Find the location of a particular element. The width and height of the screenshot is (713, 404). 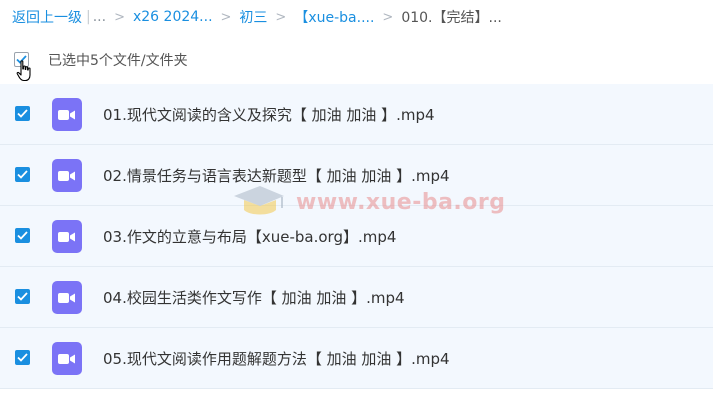

back-link: 返回上一级 is located at coordinates (47, 17).